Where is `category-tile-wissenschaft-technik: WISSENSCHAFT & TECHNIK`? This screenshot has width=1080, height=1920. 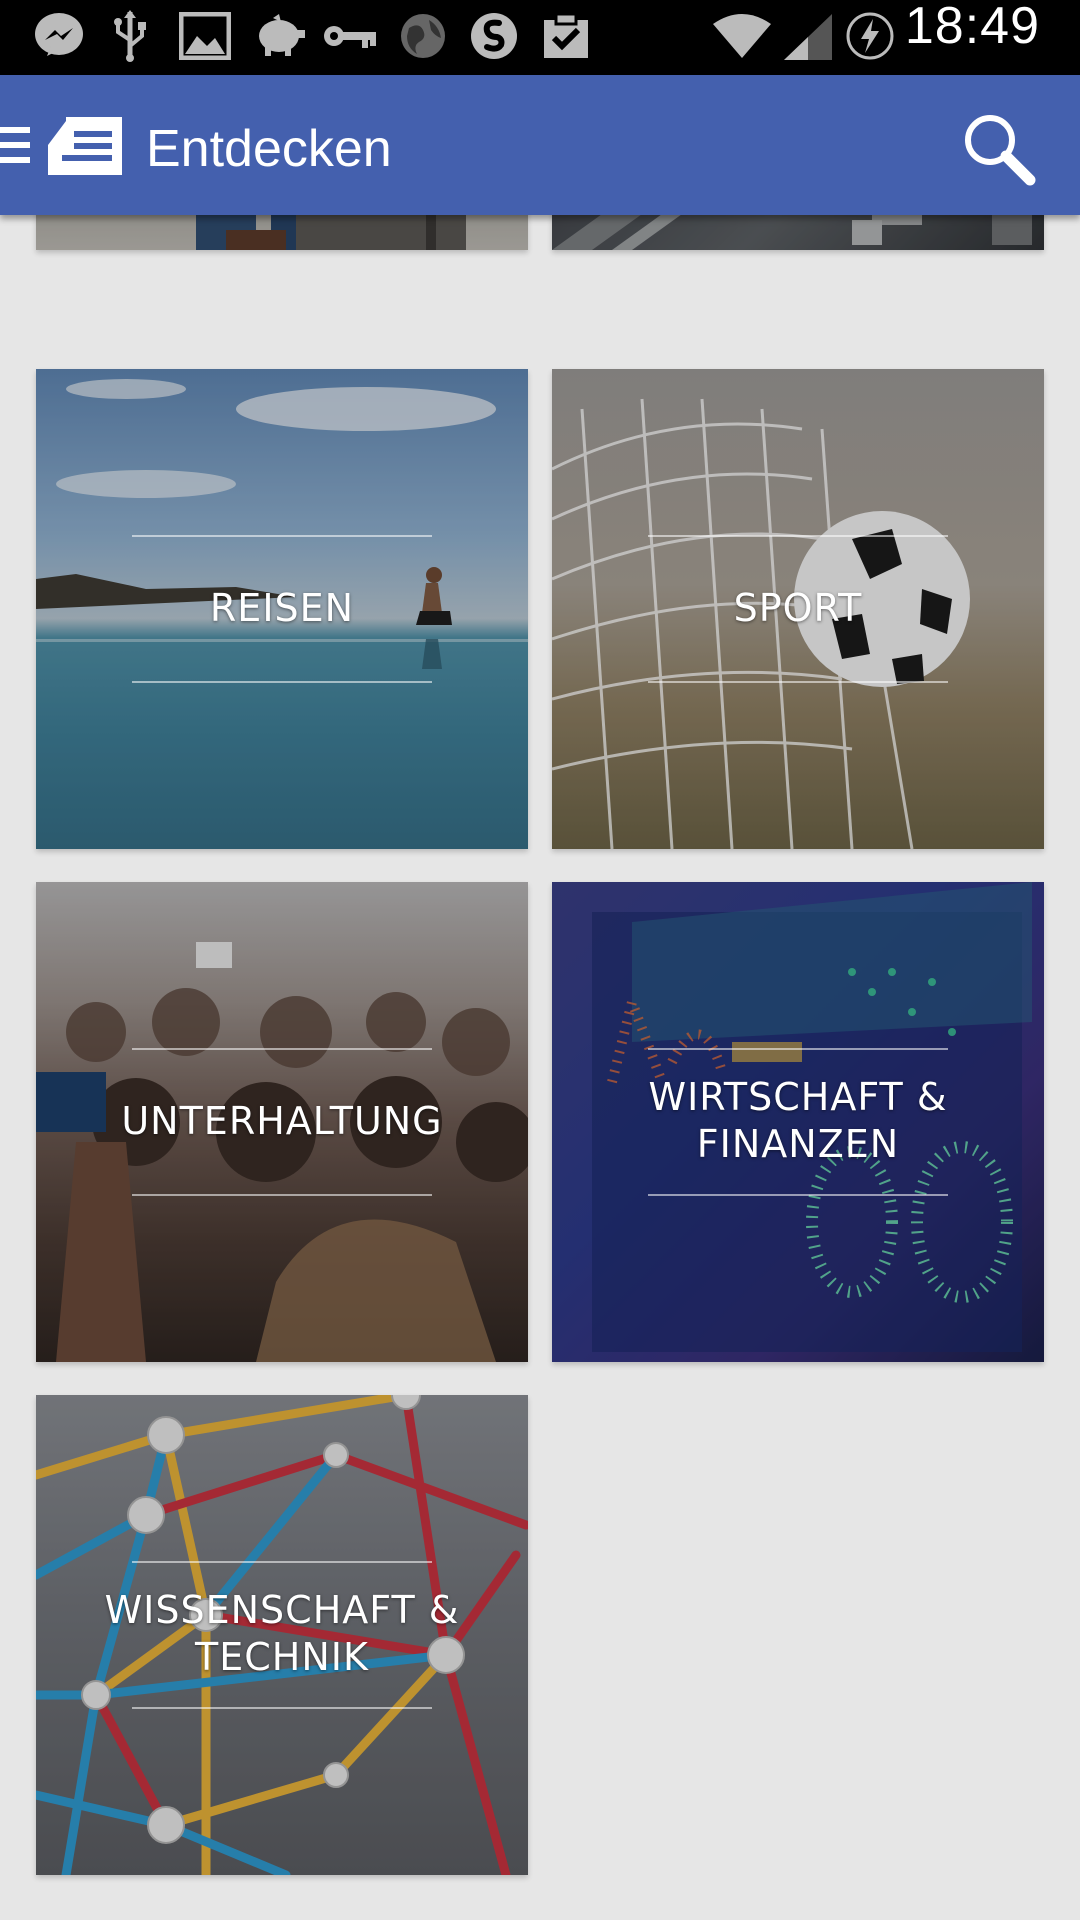
category-tile-wissenschaft-technik: WISSENSCHAFT & TECHNIK is located at coordinates (282, 1635).